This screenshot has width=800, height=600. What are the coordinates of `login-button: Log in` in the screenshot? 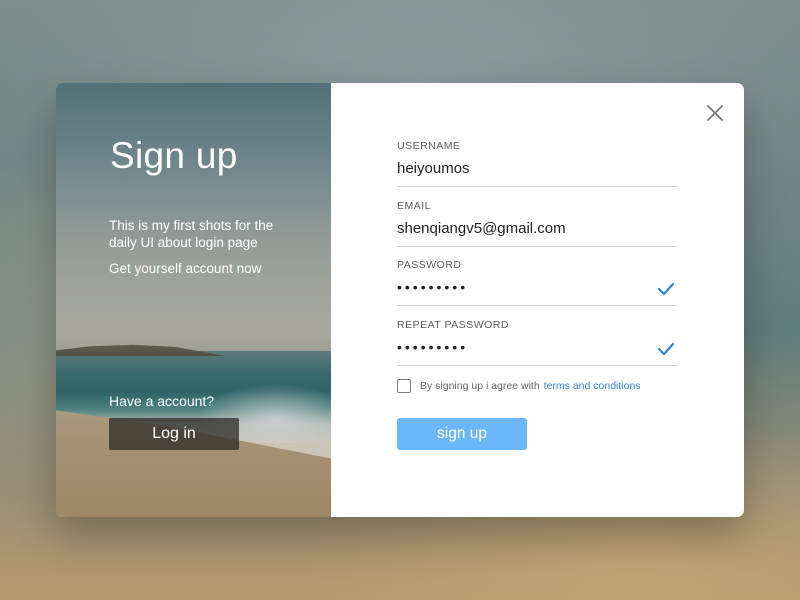 It's located at (174, 434).